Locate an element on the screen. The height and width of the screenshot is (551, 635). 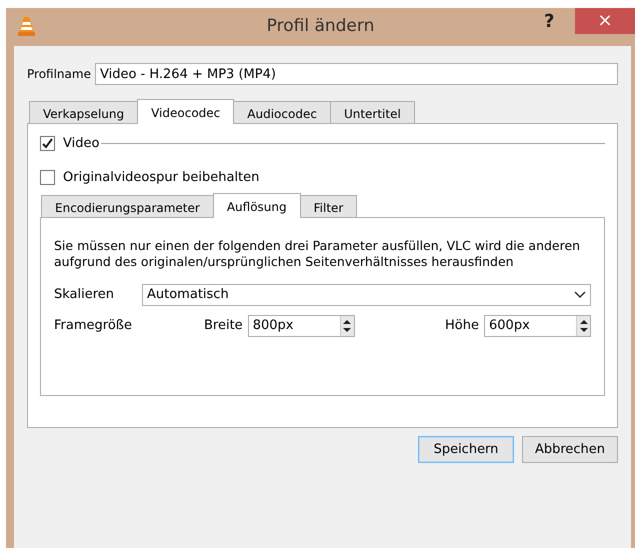
profile-name-label: Profilname is located at coordinates (59, 74).